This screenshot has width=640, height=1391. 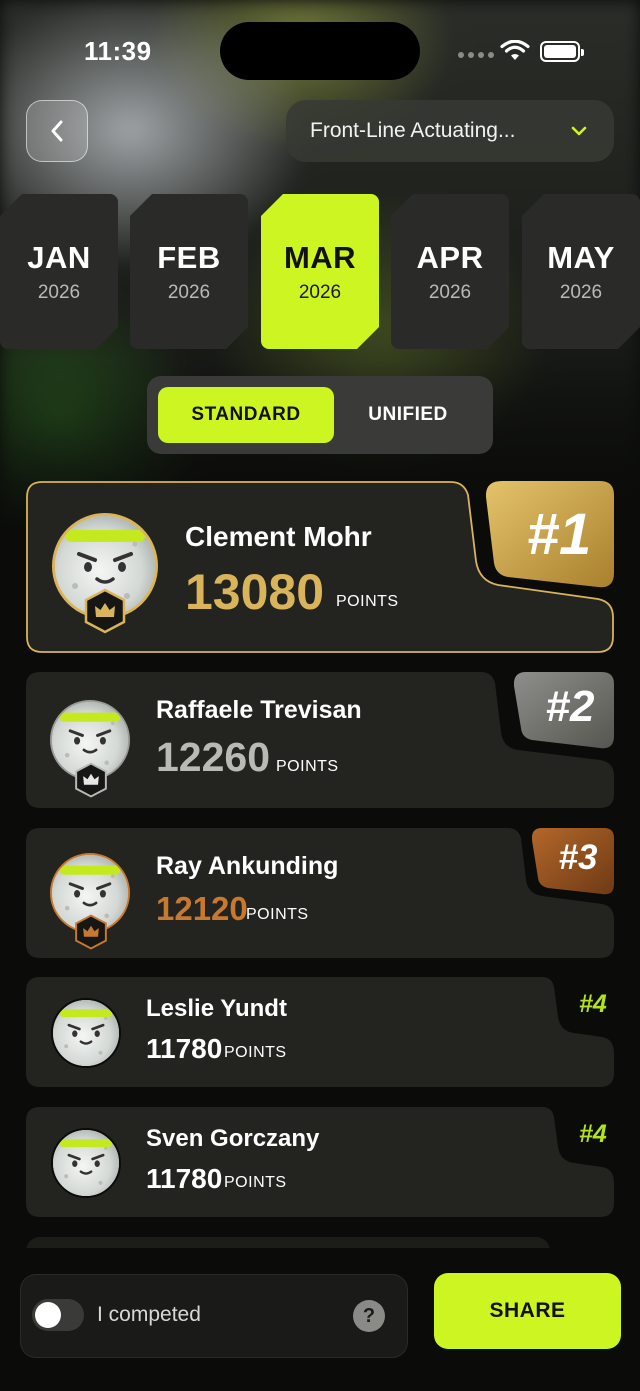 What do you see at coordinates (515, 50) in the screenshot?
I see `wifi-icon` at bounding box center [515, 50].